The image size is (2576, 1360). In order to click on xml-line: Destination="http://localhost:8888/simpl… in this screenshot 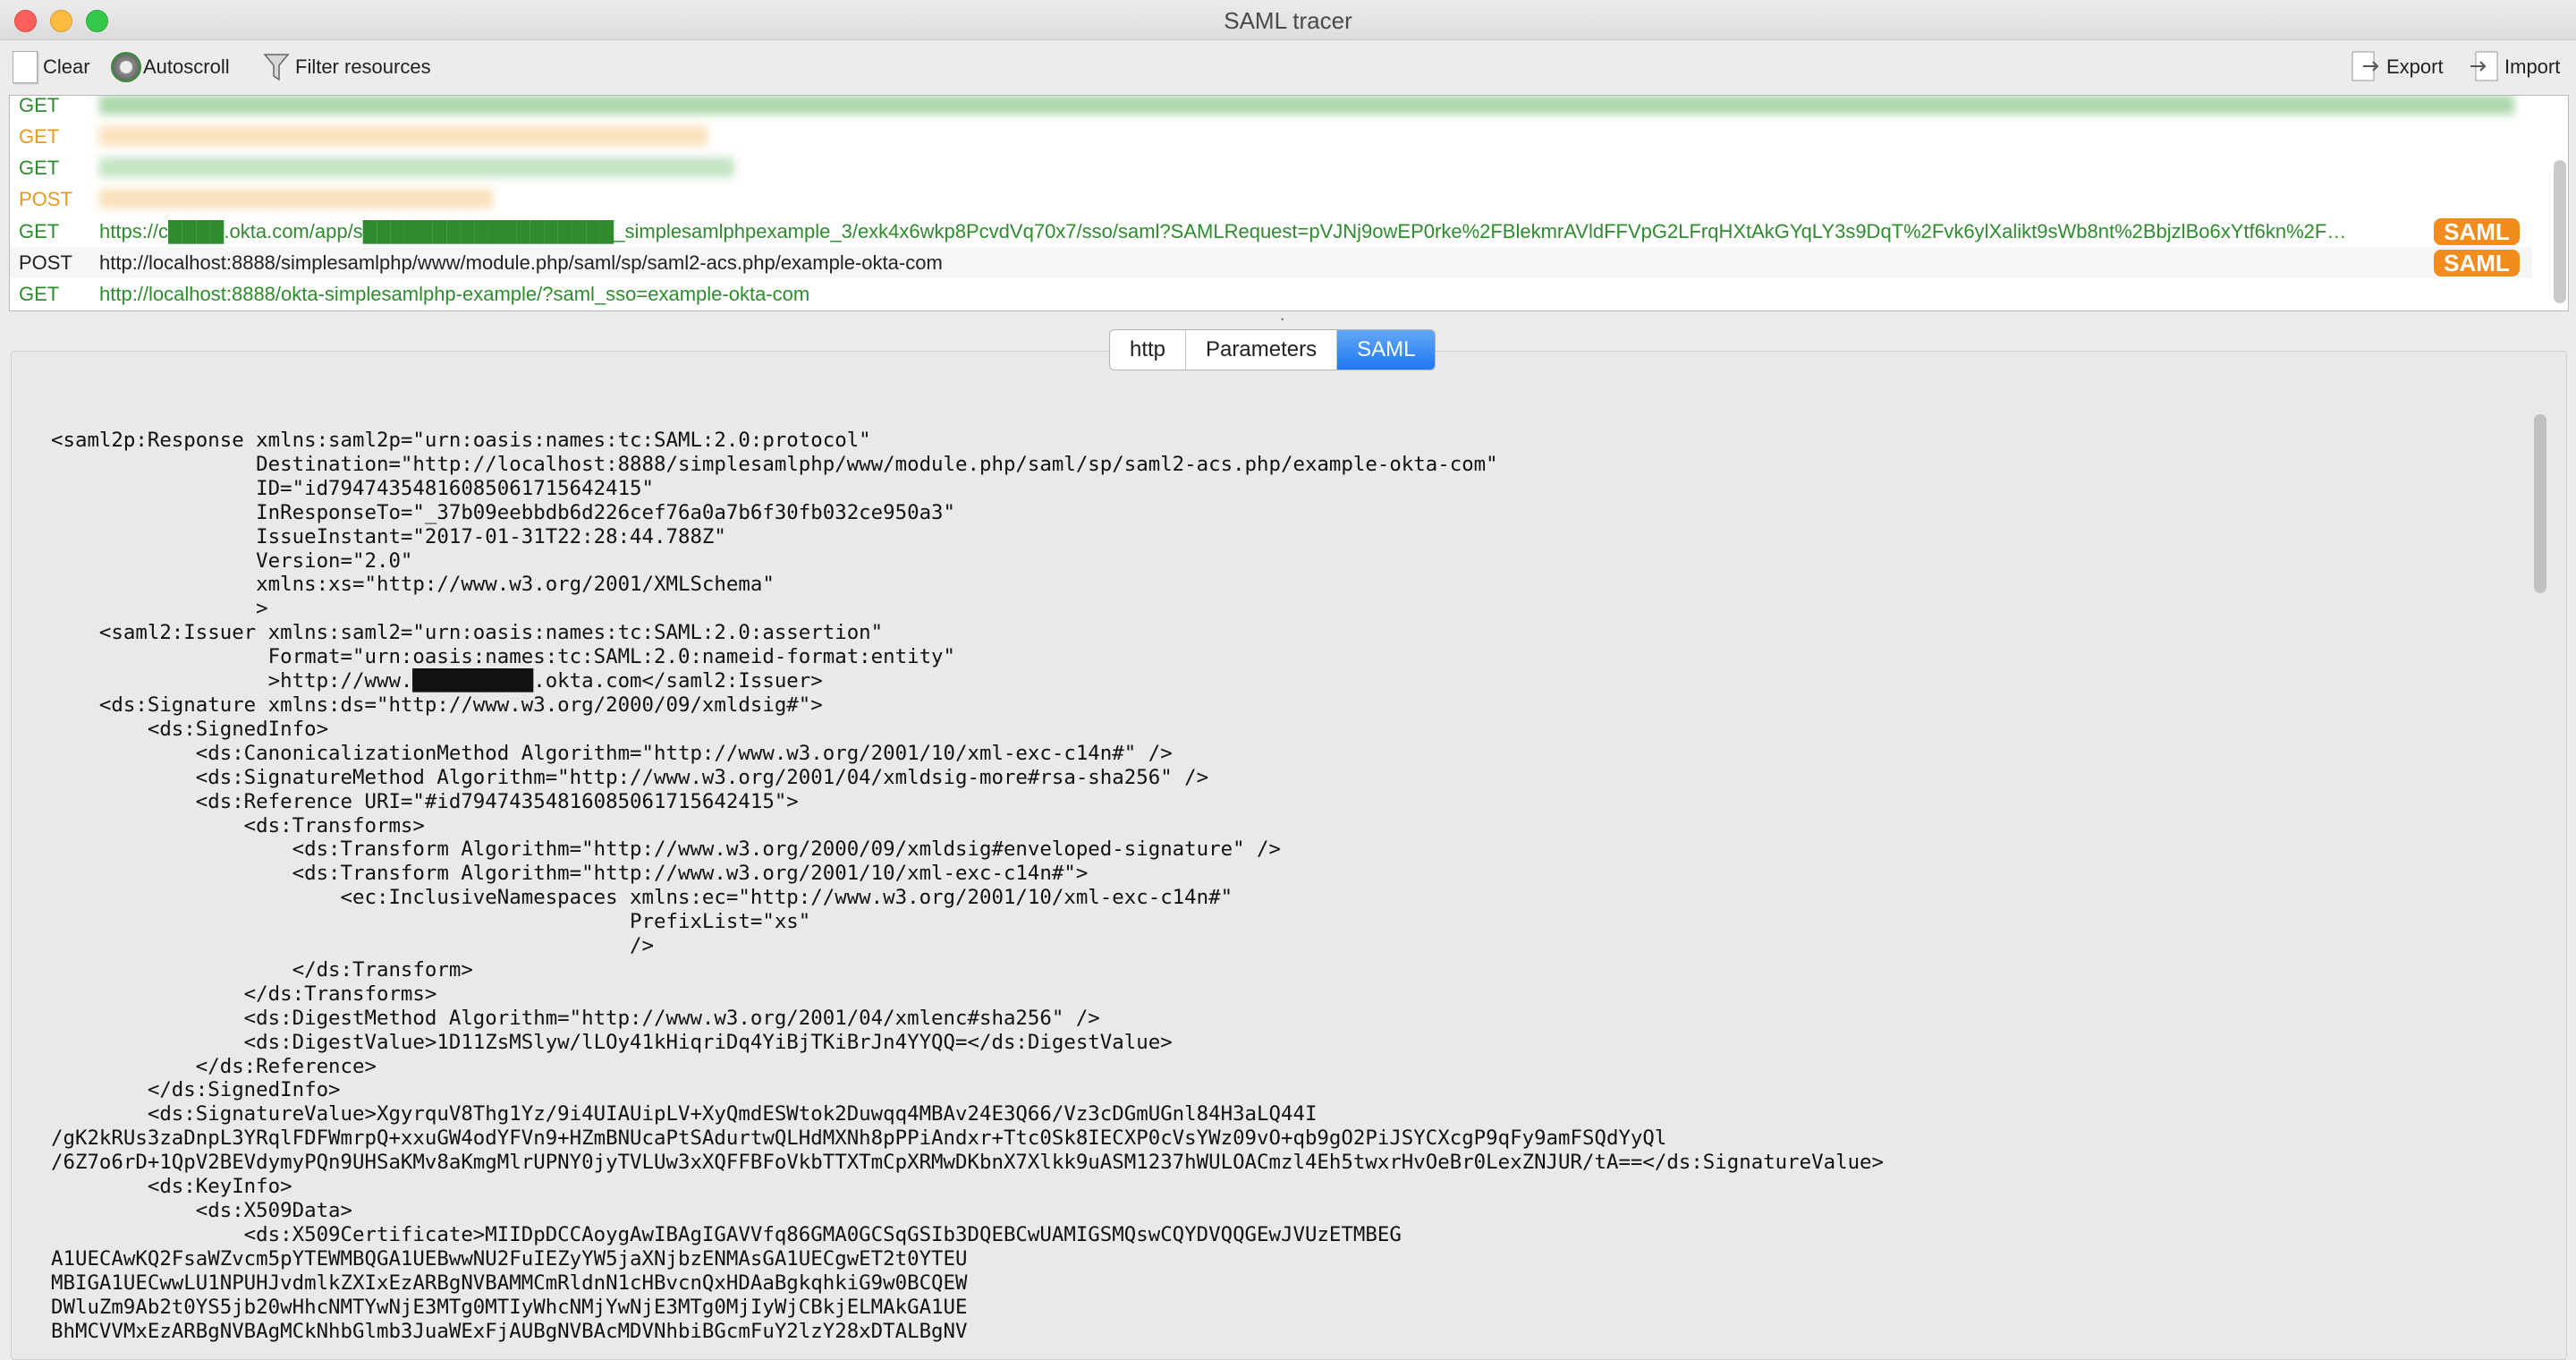, I will do `click(877, 464)`.